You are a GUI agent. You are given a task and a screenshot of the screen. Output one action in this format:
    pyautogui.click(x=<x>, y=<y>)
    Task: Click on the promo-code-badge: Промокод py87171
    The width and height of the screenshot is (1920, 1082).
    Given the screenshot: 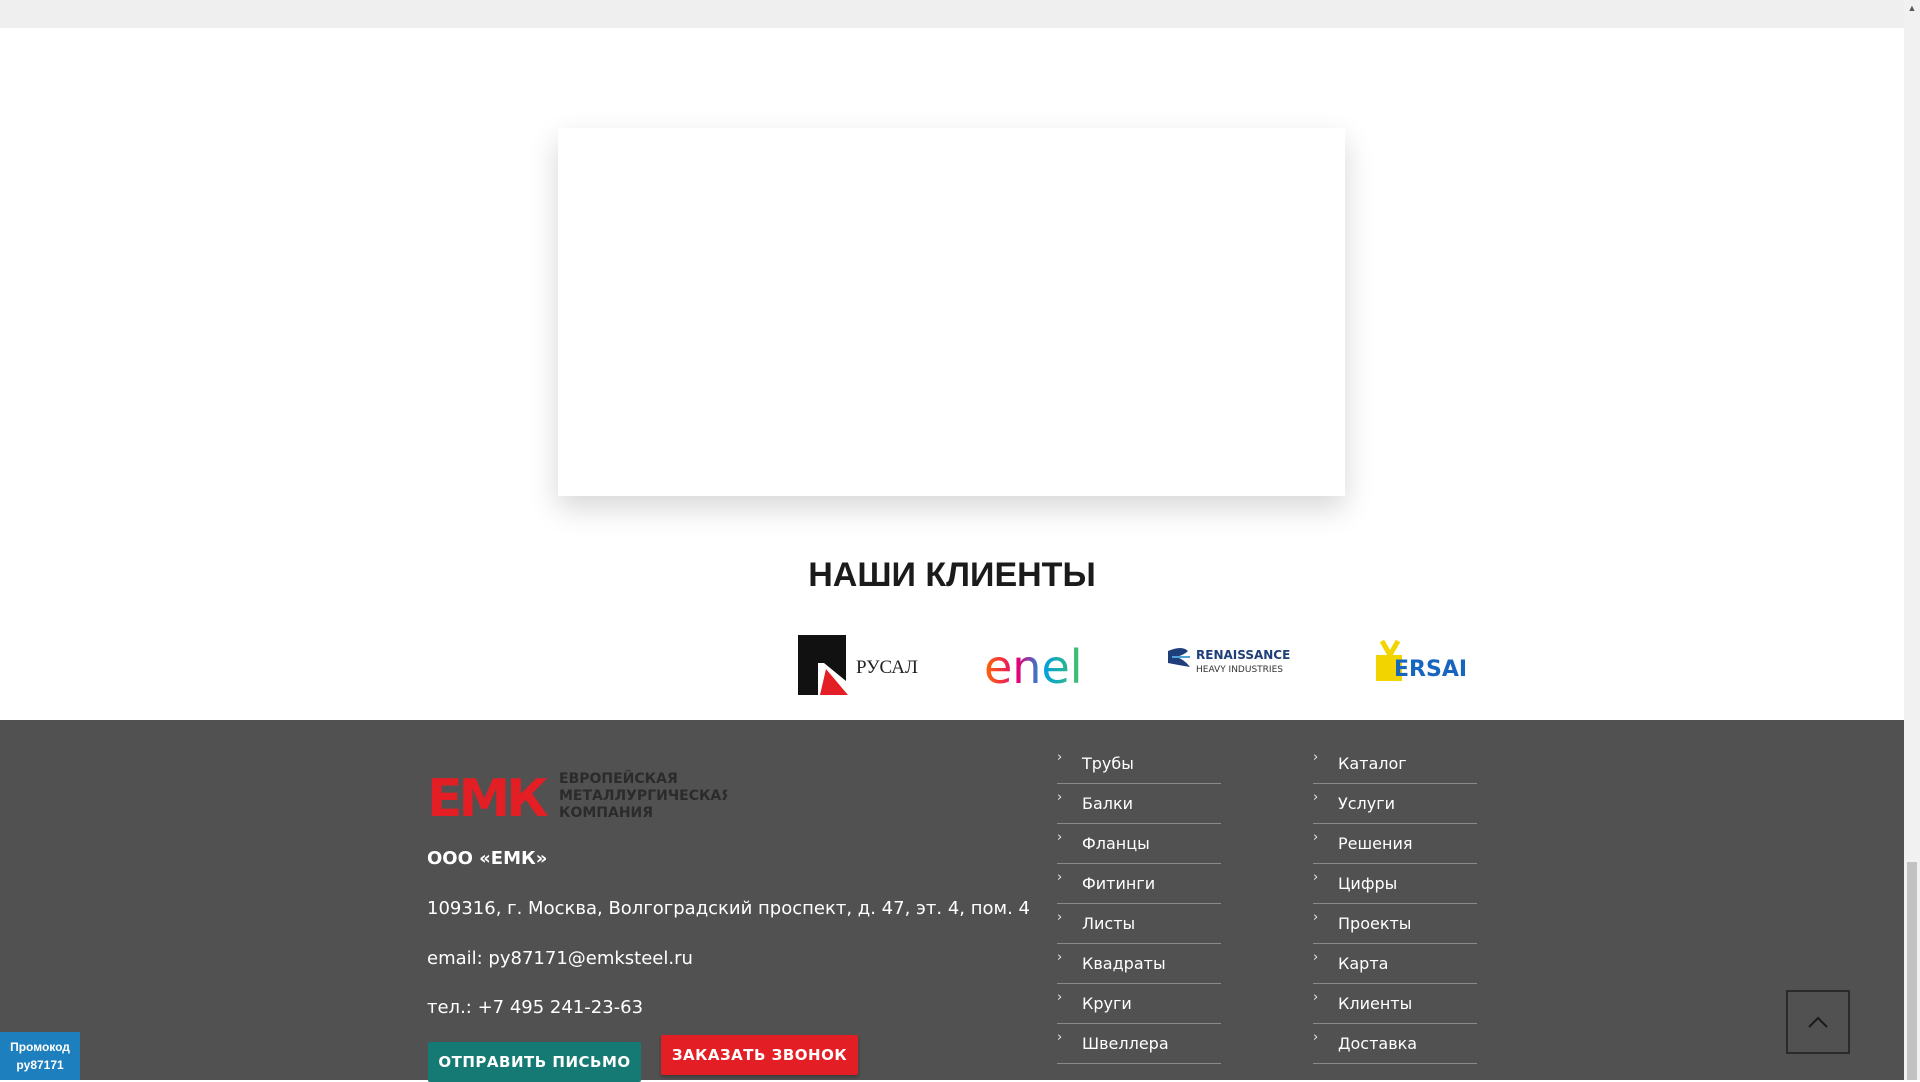 What is the action you would take?
    pyautogui.click(x=40, y=1056)
    